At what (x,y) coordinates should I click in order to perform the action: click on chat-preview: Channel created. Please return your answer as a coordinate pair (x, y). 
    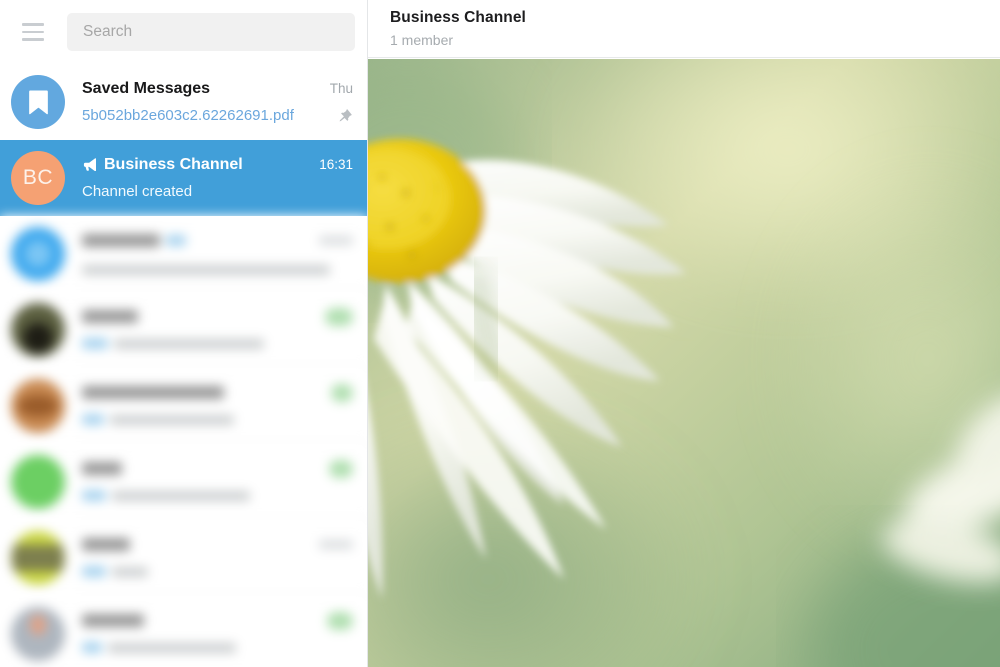
    Looking at the image, I should click on (137, 191).